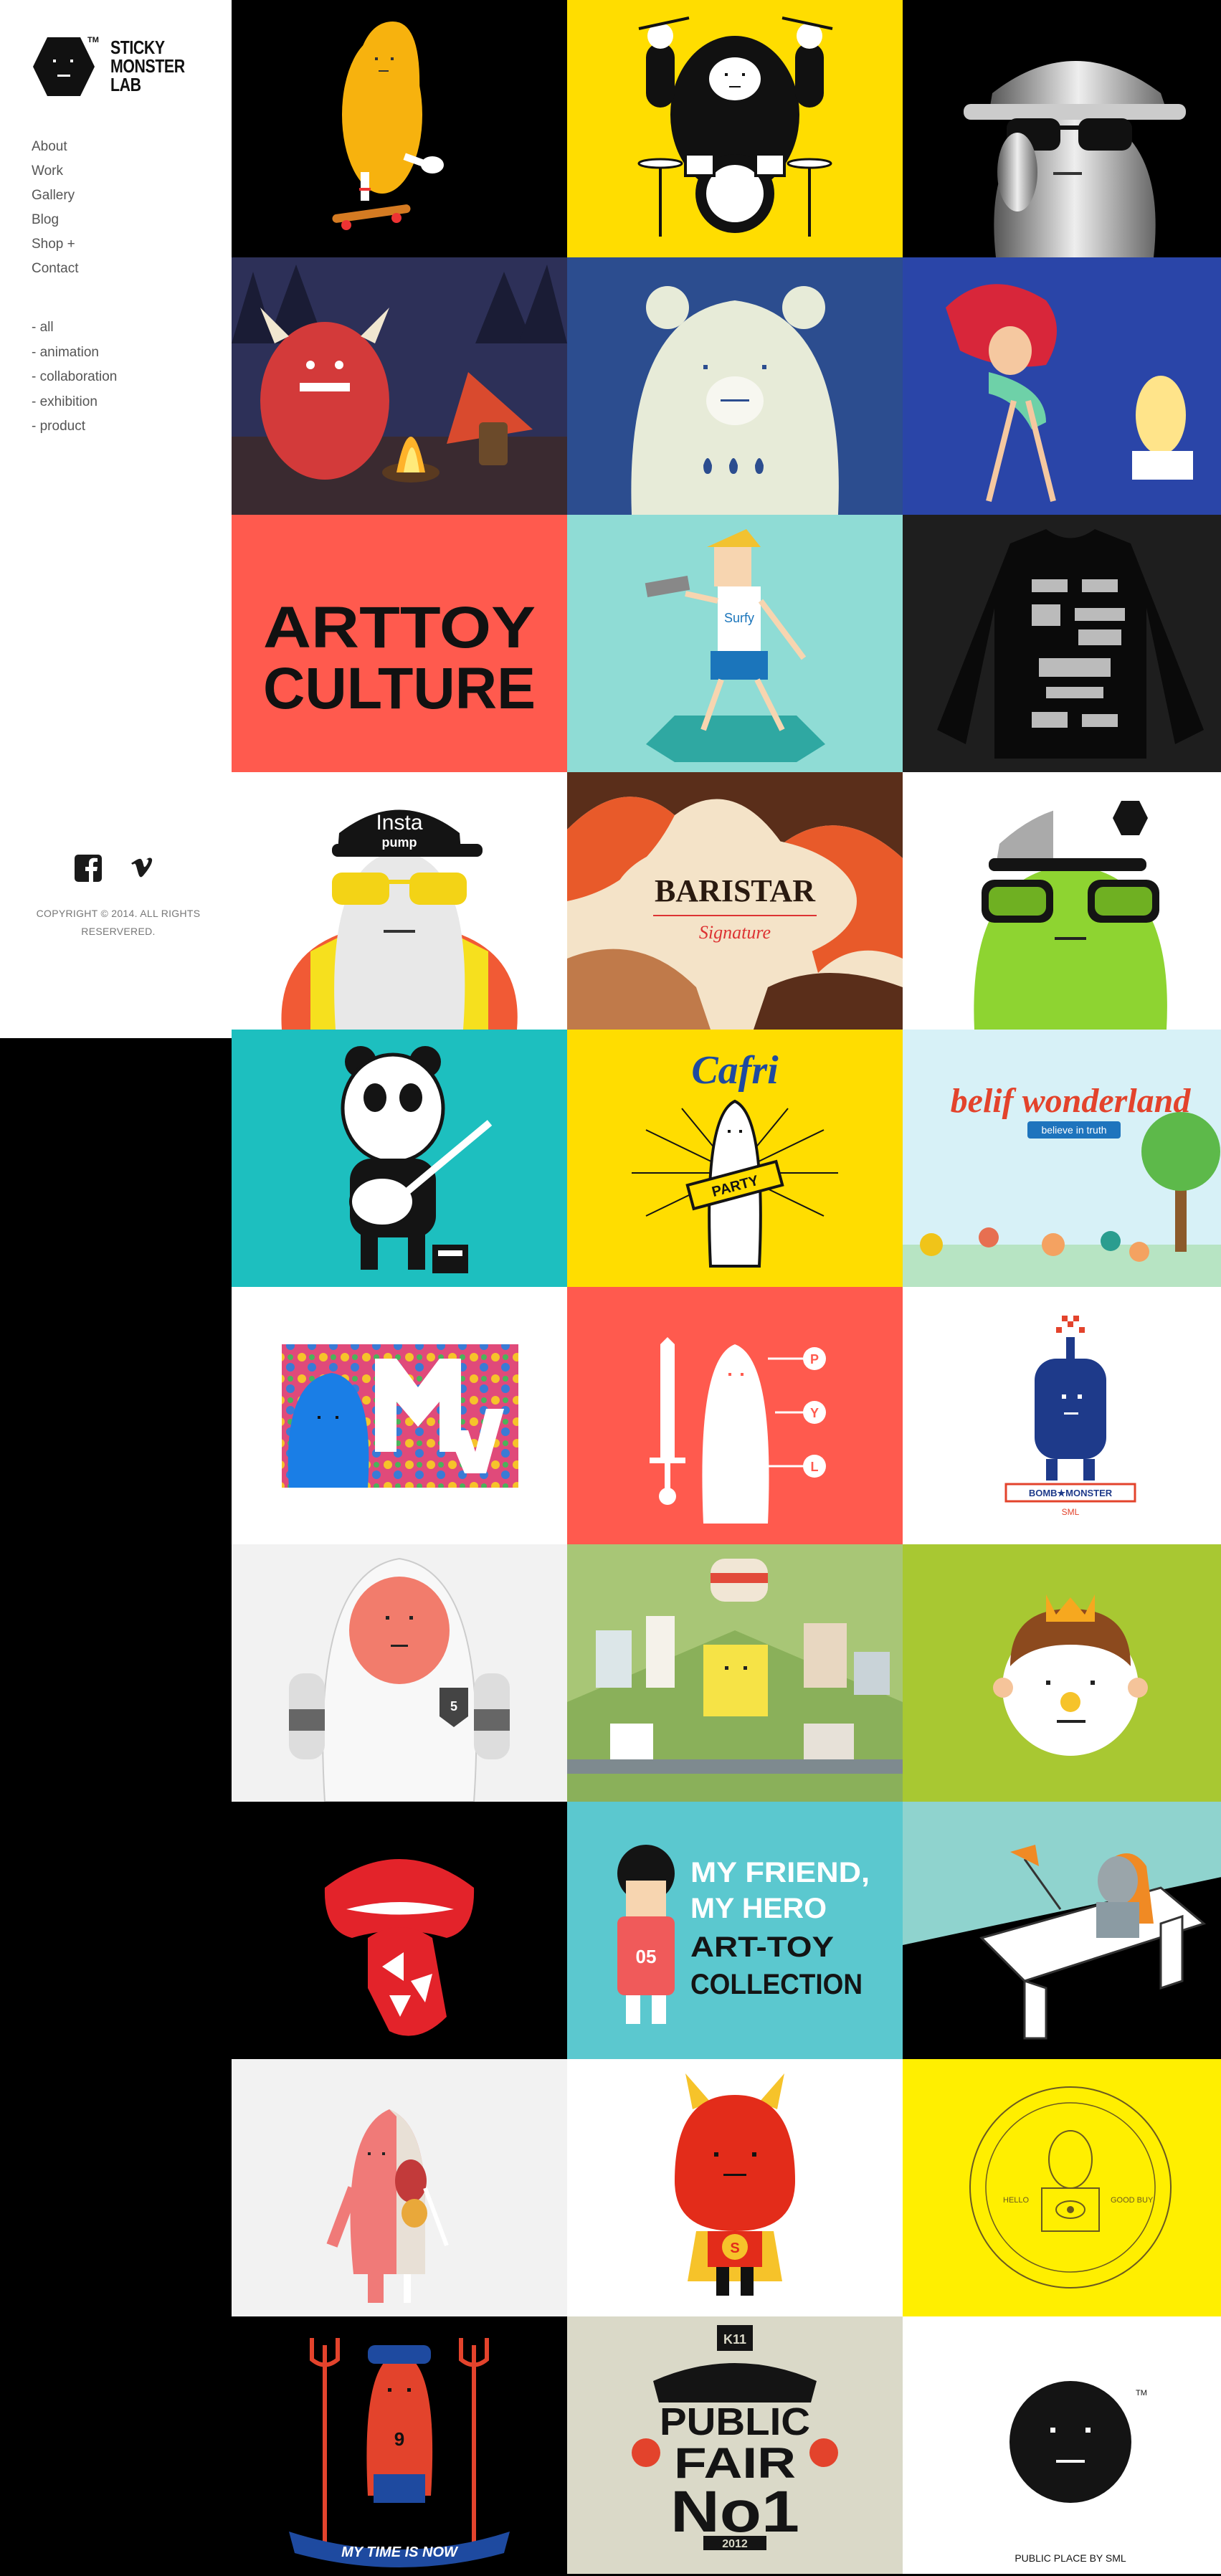 The image size is (1221, 2576). Describe the element at coordinates (759, 1909) in the screenshot. I see `myfriend-line-2: MY HERO` at that location.